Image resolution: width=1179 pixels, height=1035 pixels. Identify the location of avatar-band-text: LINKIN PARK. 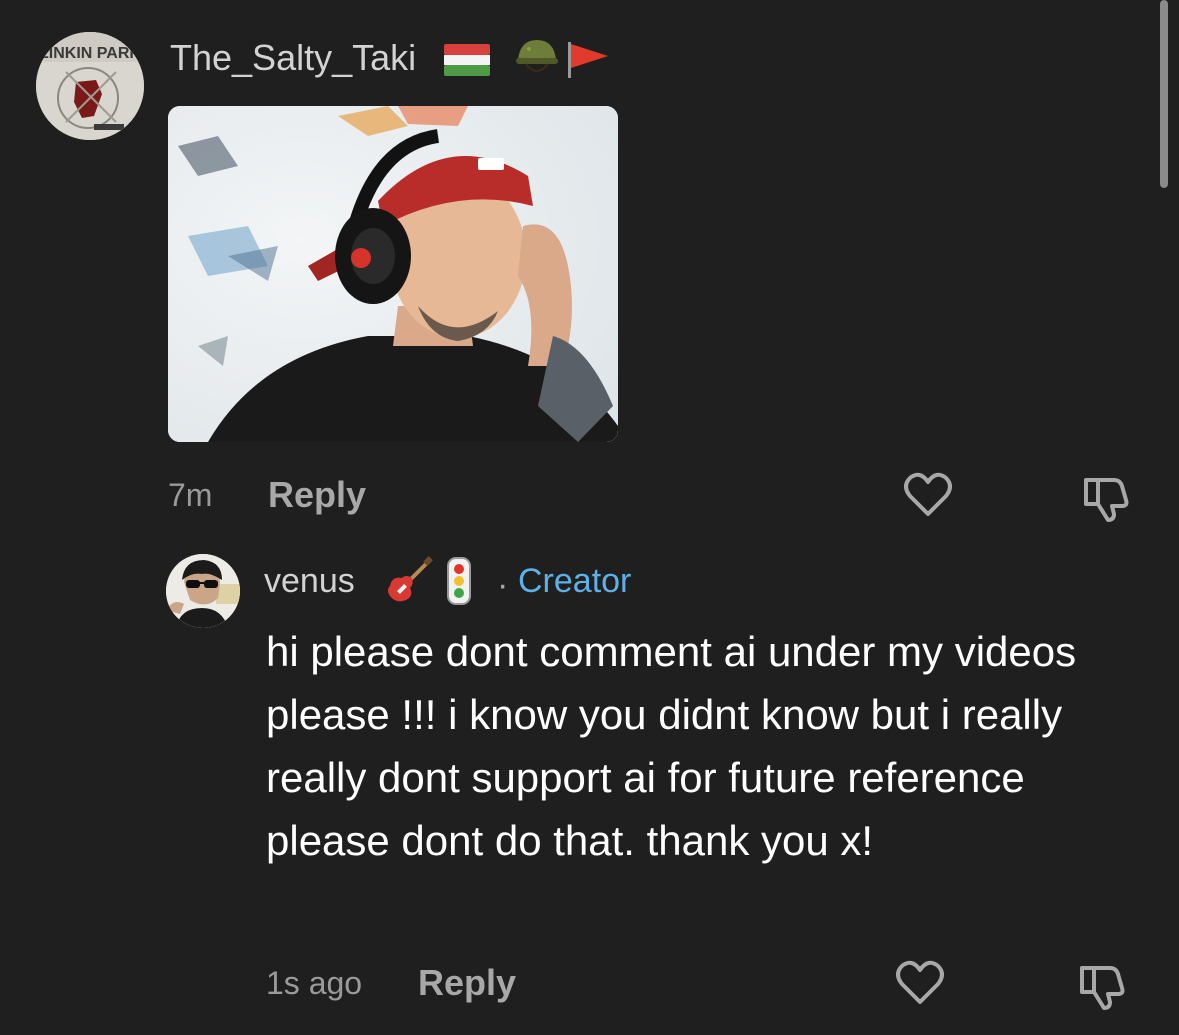
(90, 53).